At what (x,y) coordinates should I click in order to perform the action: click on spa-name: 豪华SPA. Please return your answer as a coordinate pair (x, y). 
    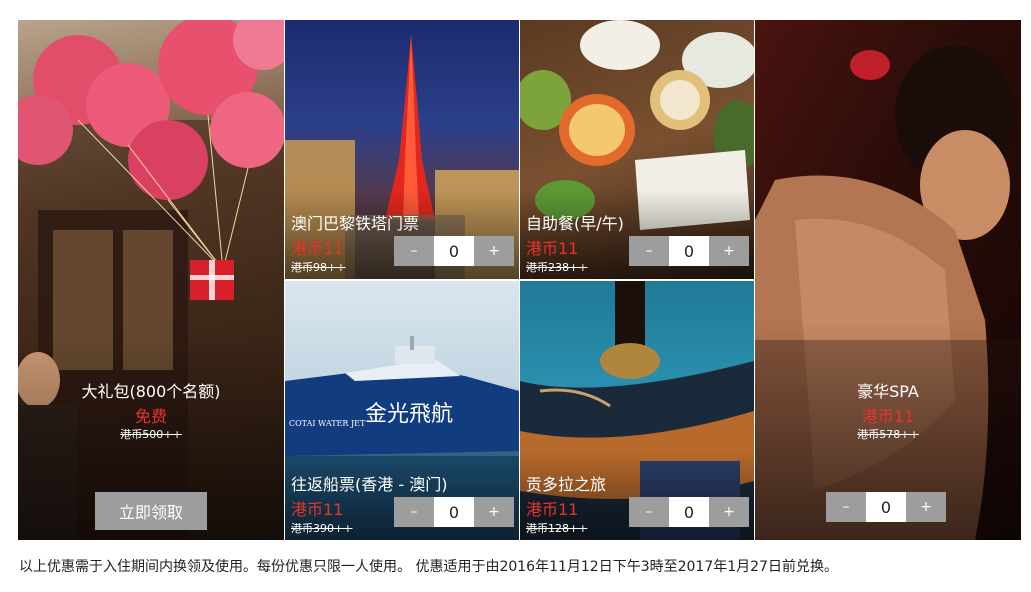
    Looking at the image, I should click on (888, 391).